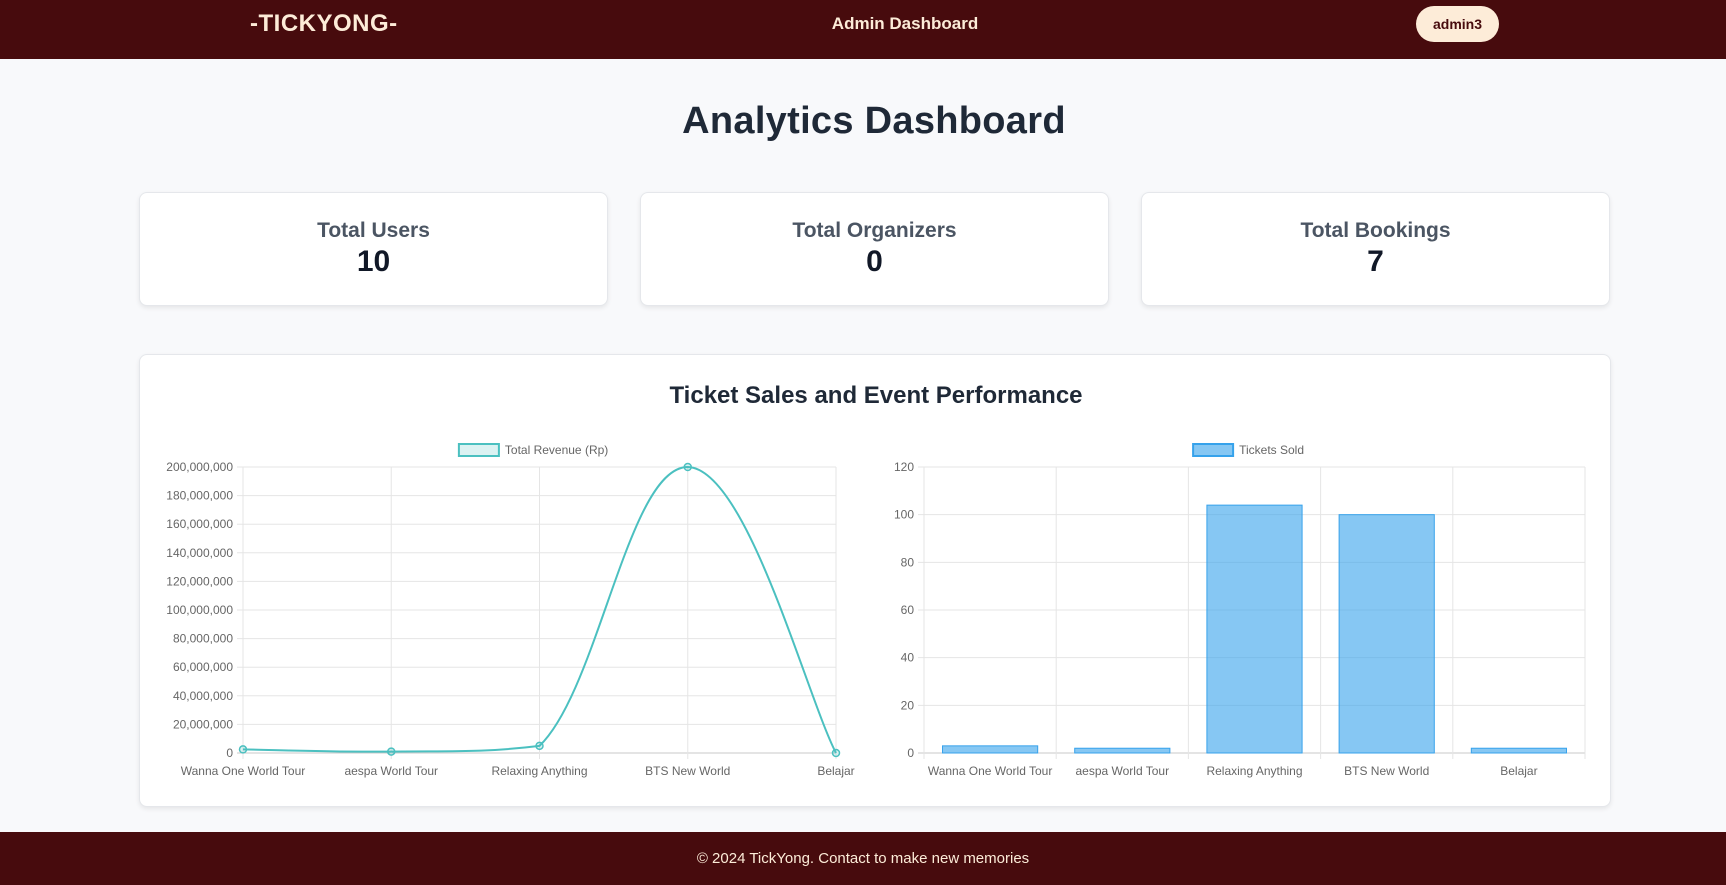 The image size is (1726, 885). I want to click on stat-card-users: Total Users 10, so click(373, 249).